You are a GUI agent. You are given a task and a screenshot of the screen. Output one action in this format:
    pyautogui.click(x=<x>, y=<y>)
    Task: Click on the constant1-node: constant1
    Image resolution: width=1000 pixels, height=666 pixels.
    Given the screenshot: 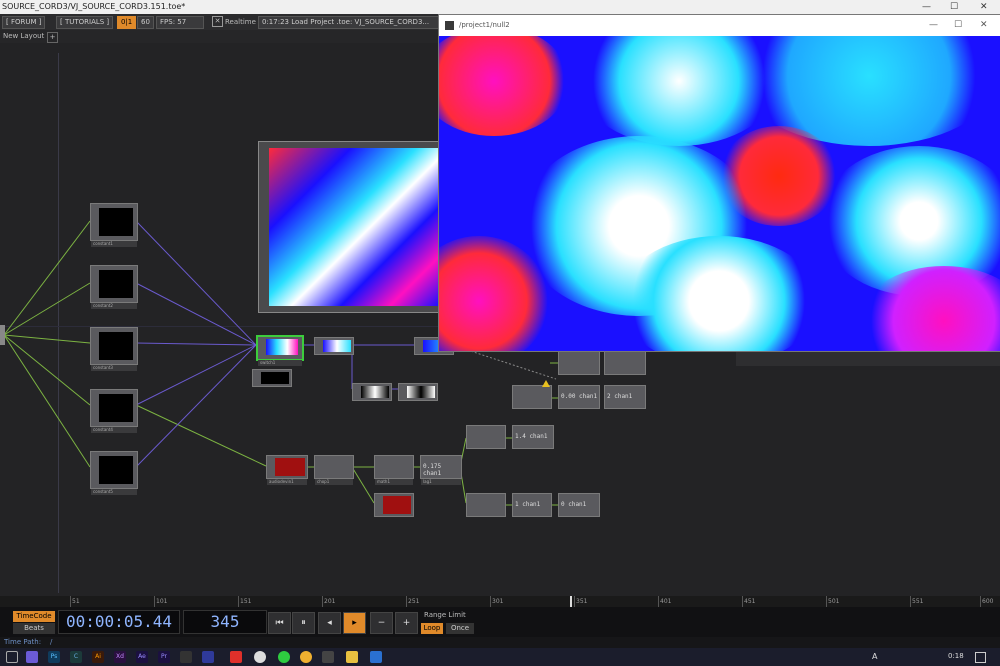 What is the action you would take?
    pyautogui.click(x=114, y=225)
    